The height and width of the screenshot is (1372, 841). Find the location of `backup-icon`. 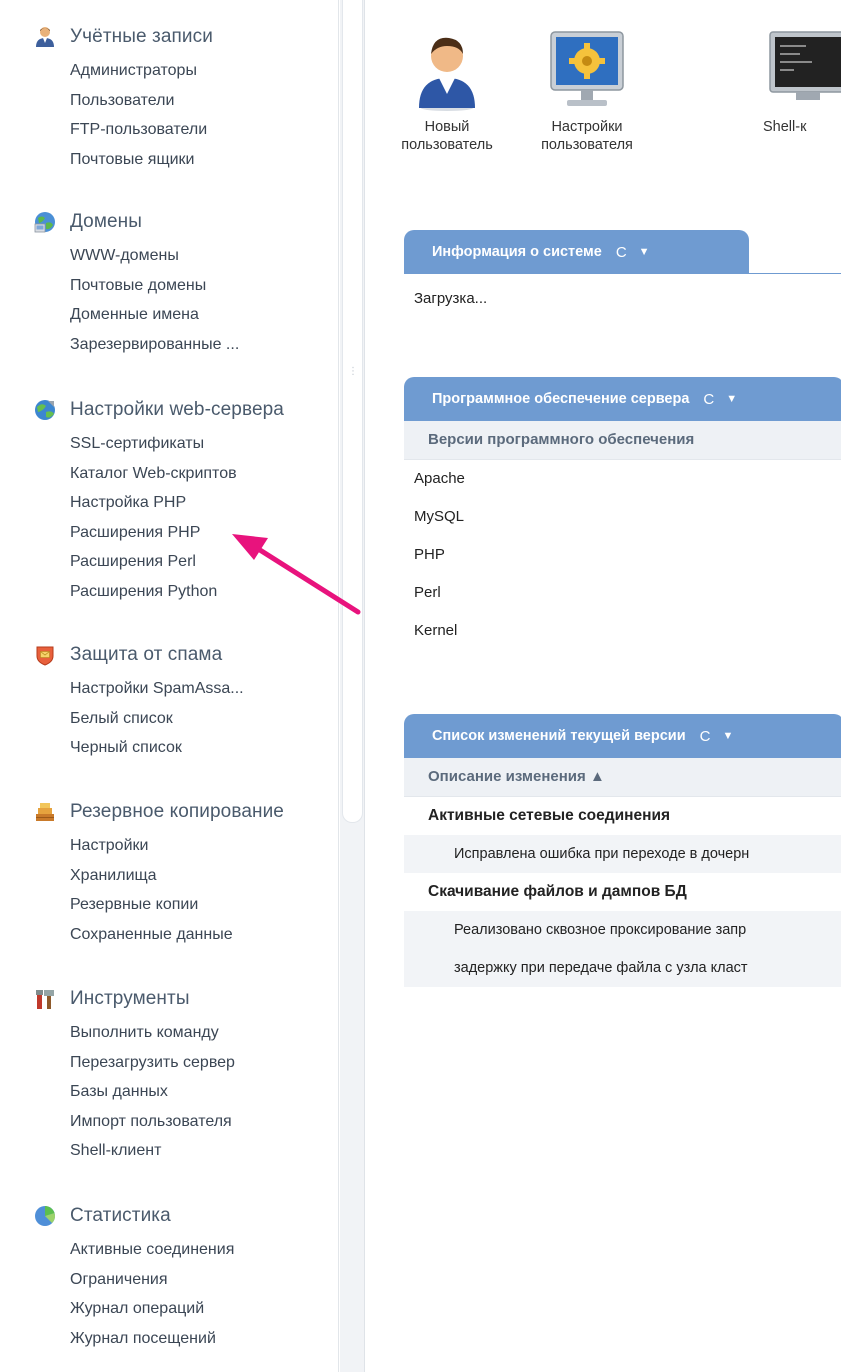

backup-icon is located at coordinates (45, 812).